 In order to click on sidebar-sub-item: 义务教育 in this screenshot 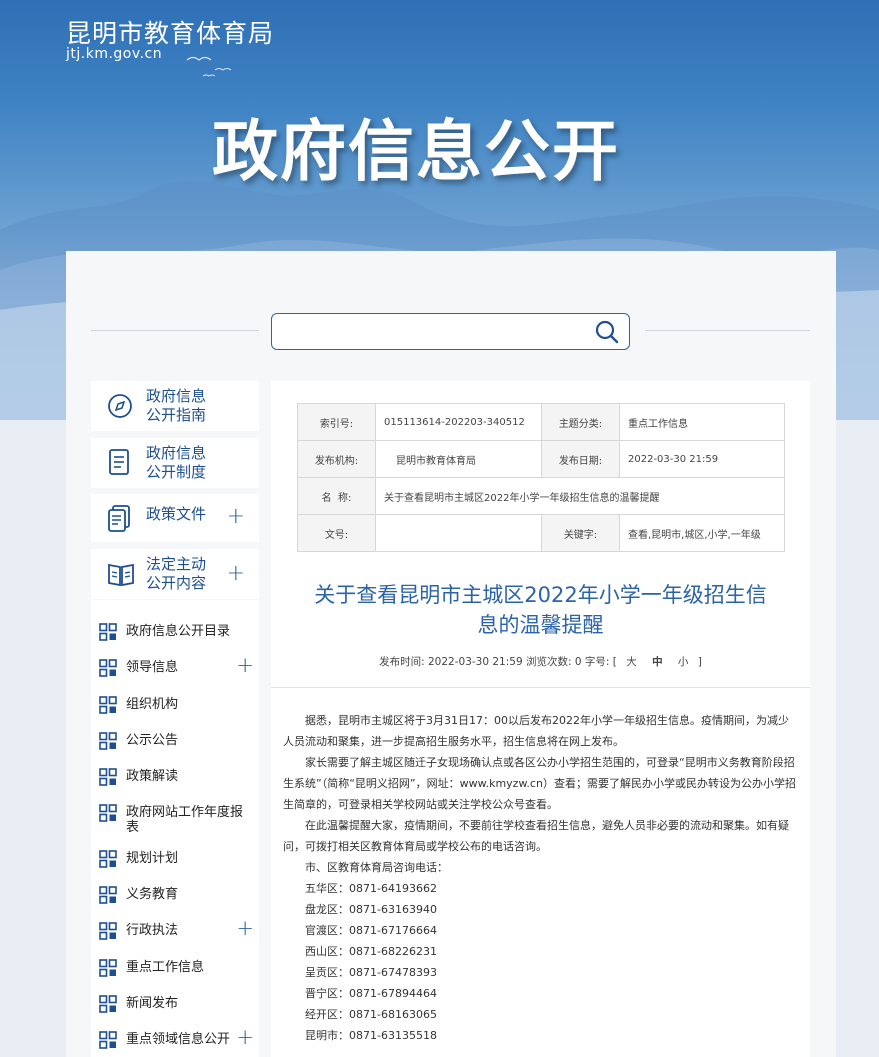, I will do `click(175, 901)`.